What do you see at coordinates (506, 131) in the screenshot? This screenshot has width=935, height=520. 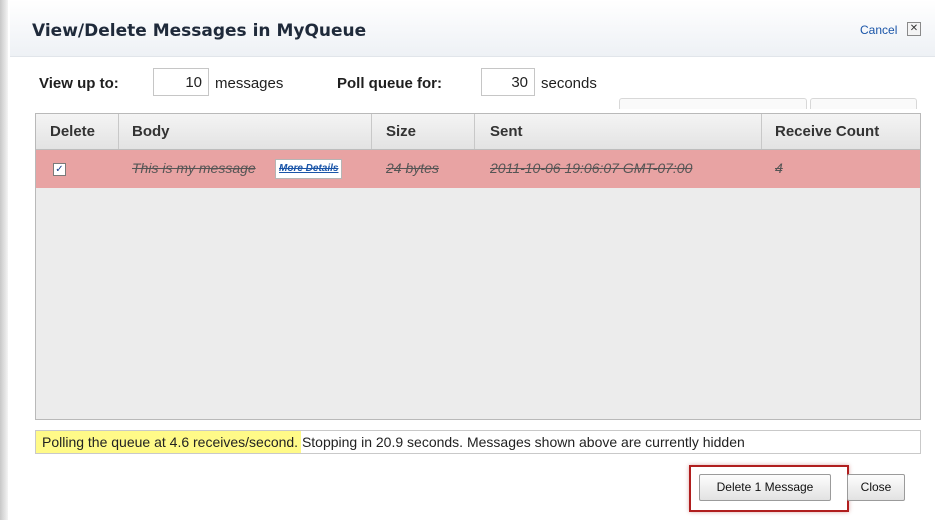 I see `column-header-sent: Sent` at bounding box center [506, 131].